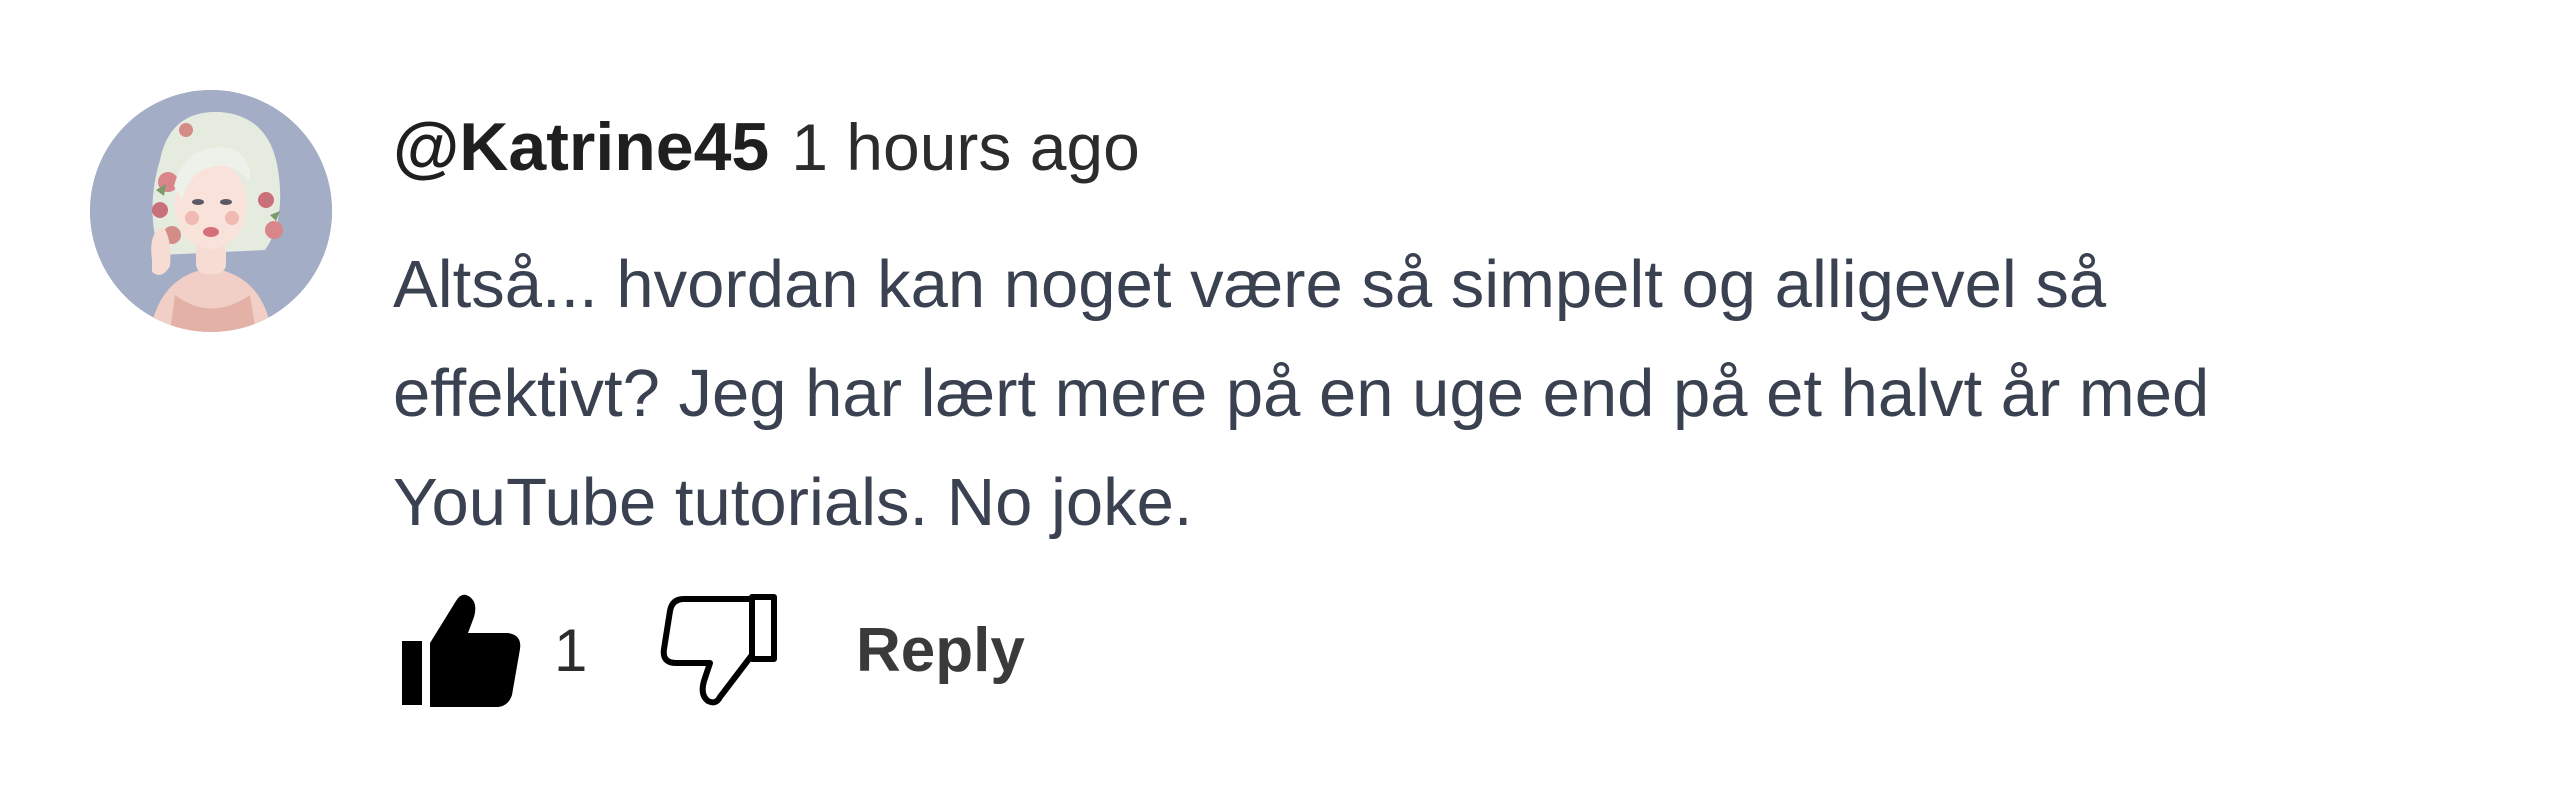 The image size is (2568, 804). I want to click on comment-text-line: YouTube tutorials. No joke., so click(793, 502).